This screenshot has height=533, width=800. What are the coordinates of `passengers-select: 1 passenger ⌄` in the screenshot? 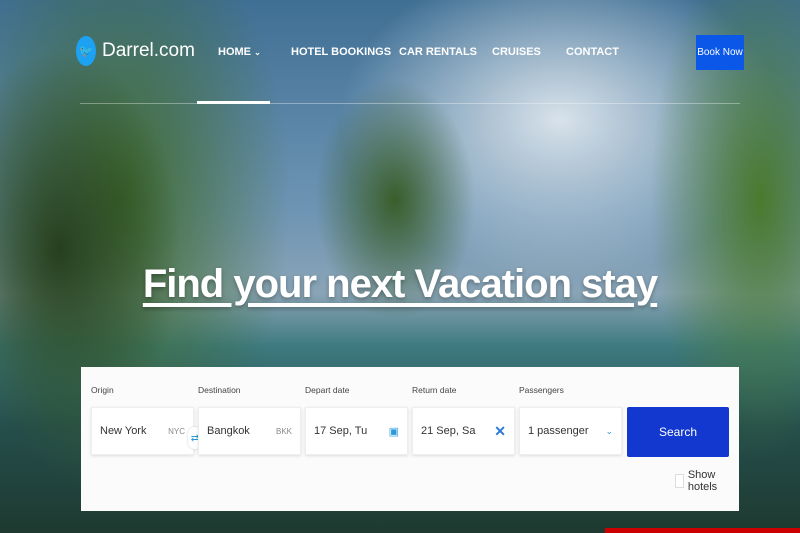 It's located at (570, 431).